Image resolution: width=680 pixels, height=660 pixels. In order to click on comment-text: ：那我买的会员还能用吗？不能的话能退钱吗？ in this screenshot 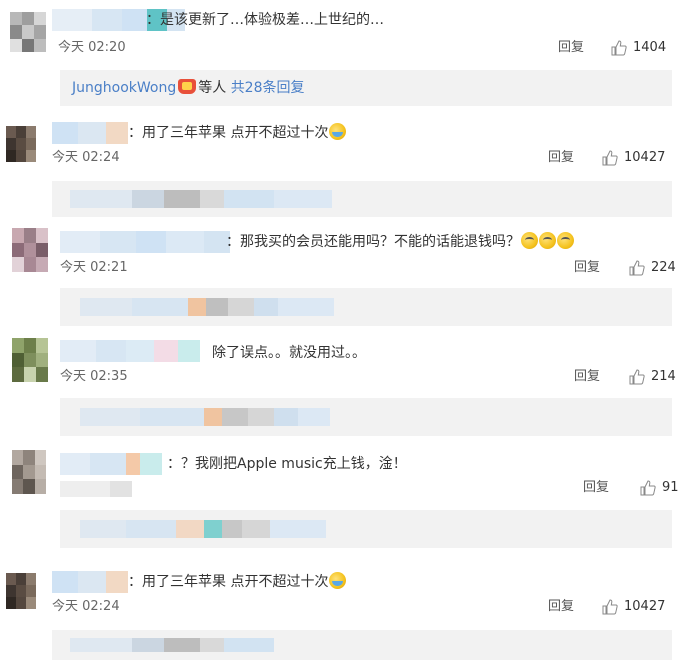, I will do `click(400, 242)`.